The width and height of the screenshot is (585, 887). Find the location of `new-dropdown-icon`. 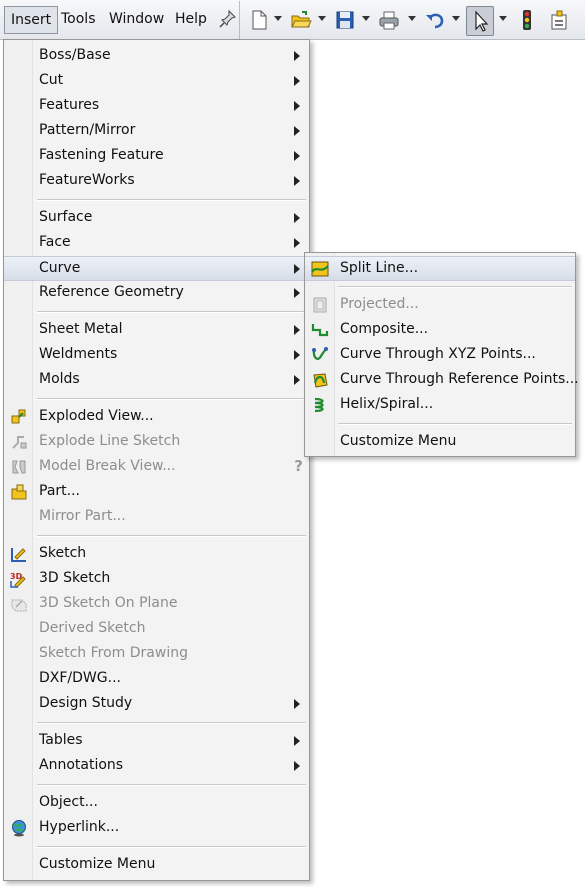

new-dropdown-icon is located at coordinates (278, 18).